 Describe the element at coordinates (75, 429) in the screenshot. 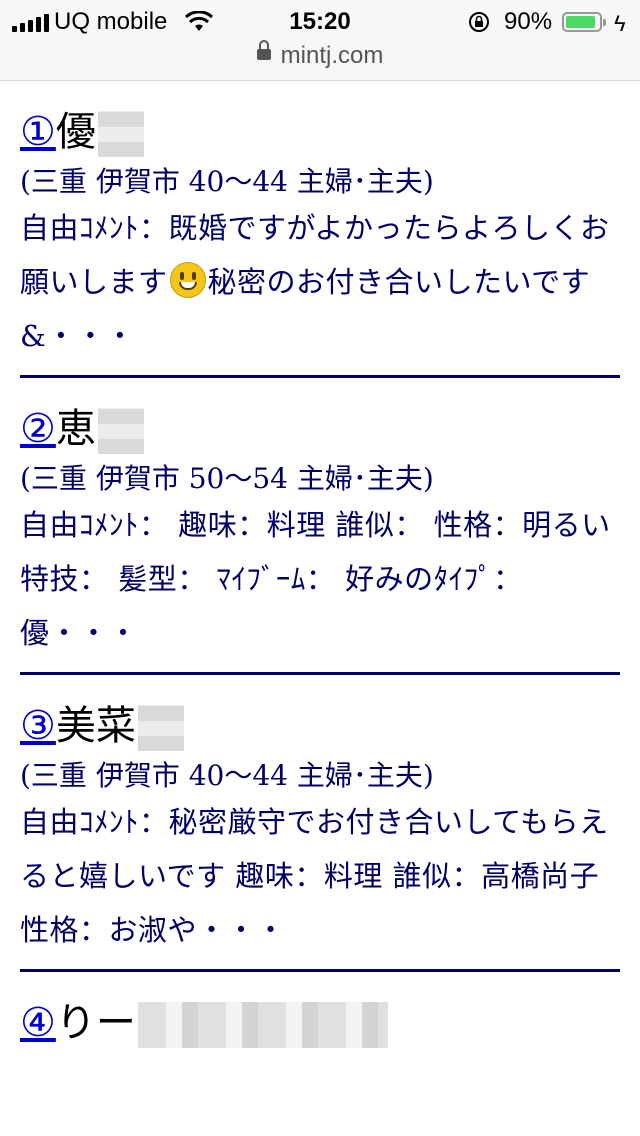

I see `entry-name: 恵` at that location.